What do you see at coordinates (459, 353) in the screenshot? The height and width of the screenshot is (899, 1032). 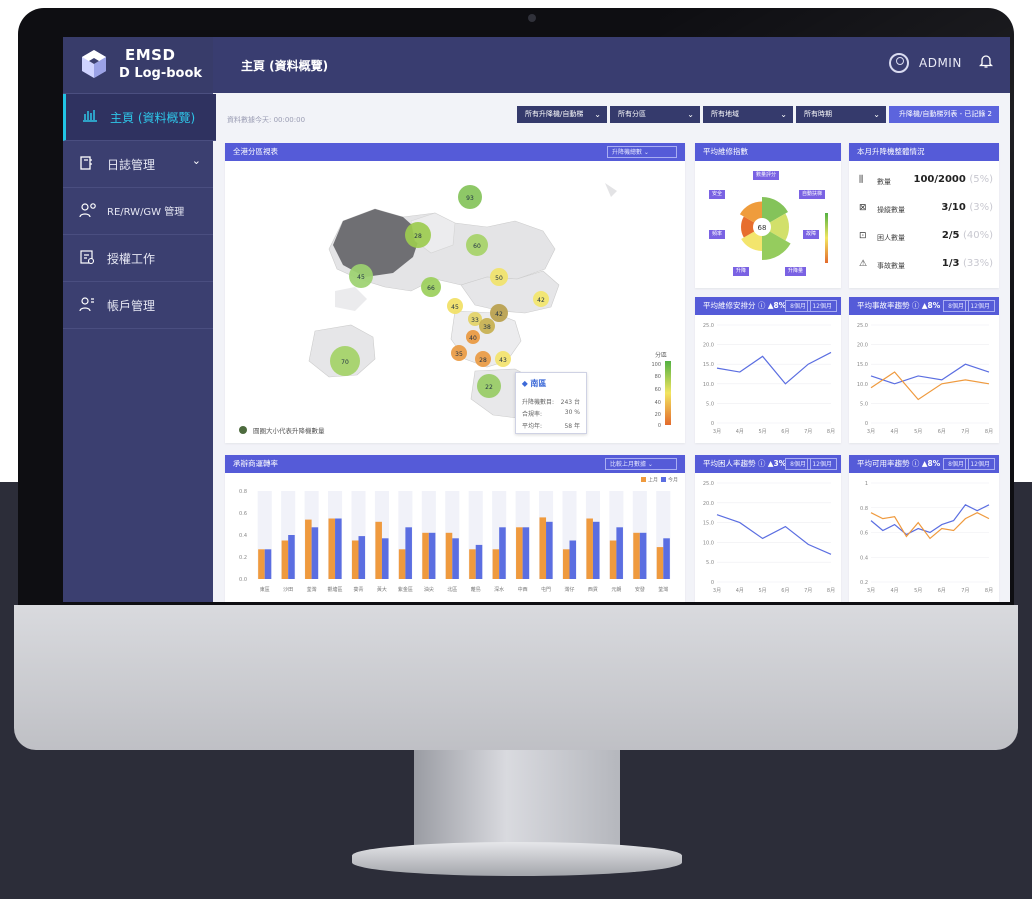 I see `district-bubble: 35` at bounding box center [459, 353].